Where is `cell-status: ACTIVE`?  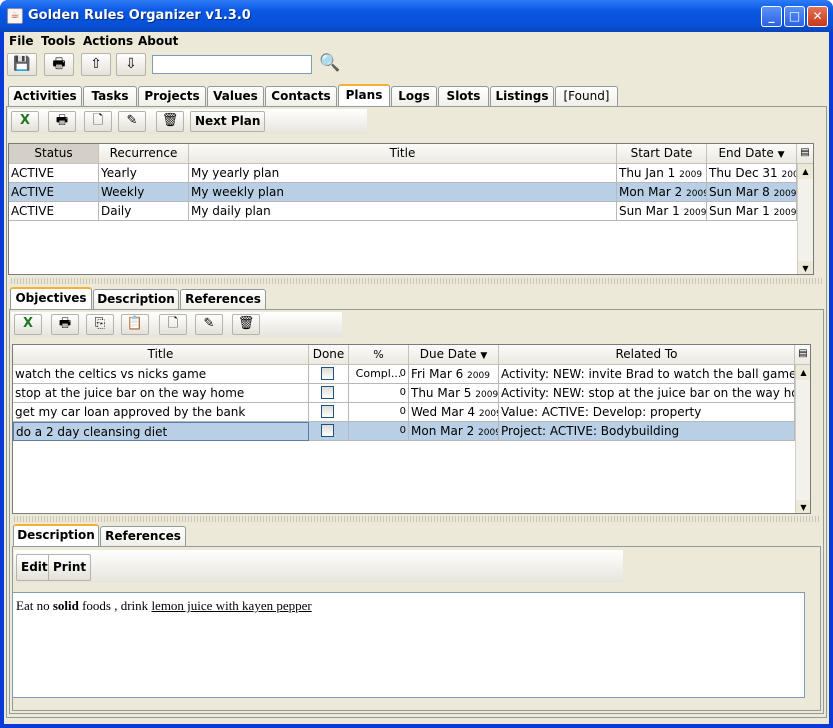 cell-status: ACTIVE is located at coordinates (54, 211).